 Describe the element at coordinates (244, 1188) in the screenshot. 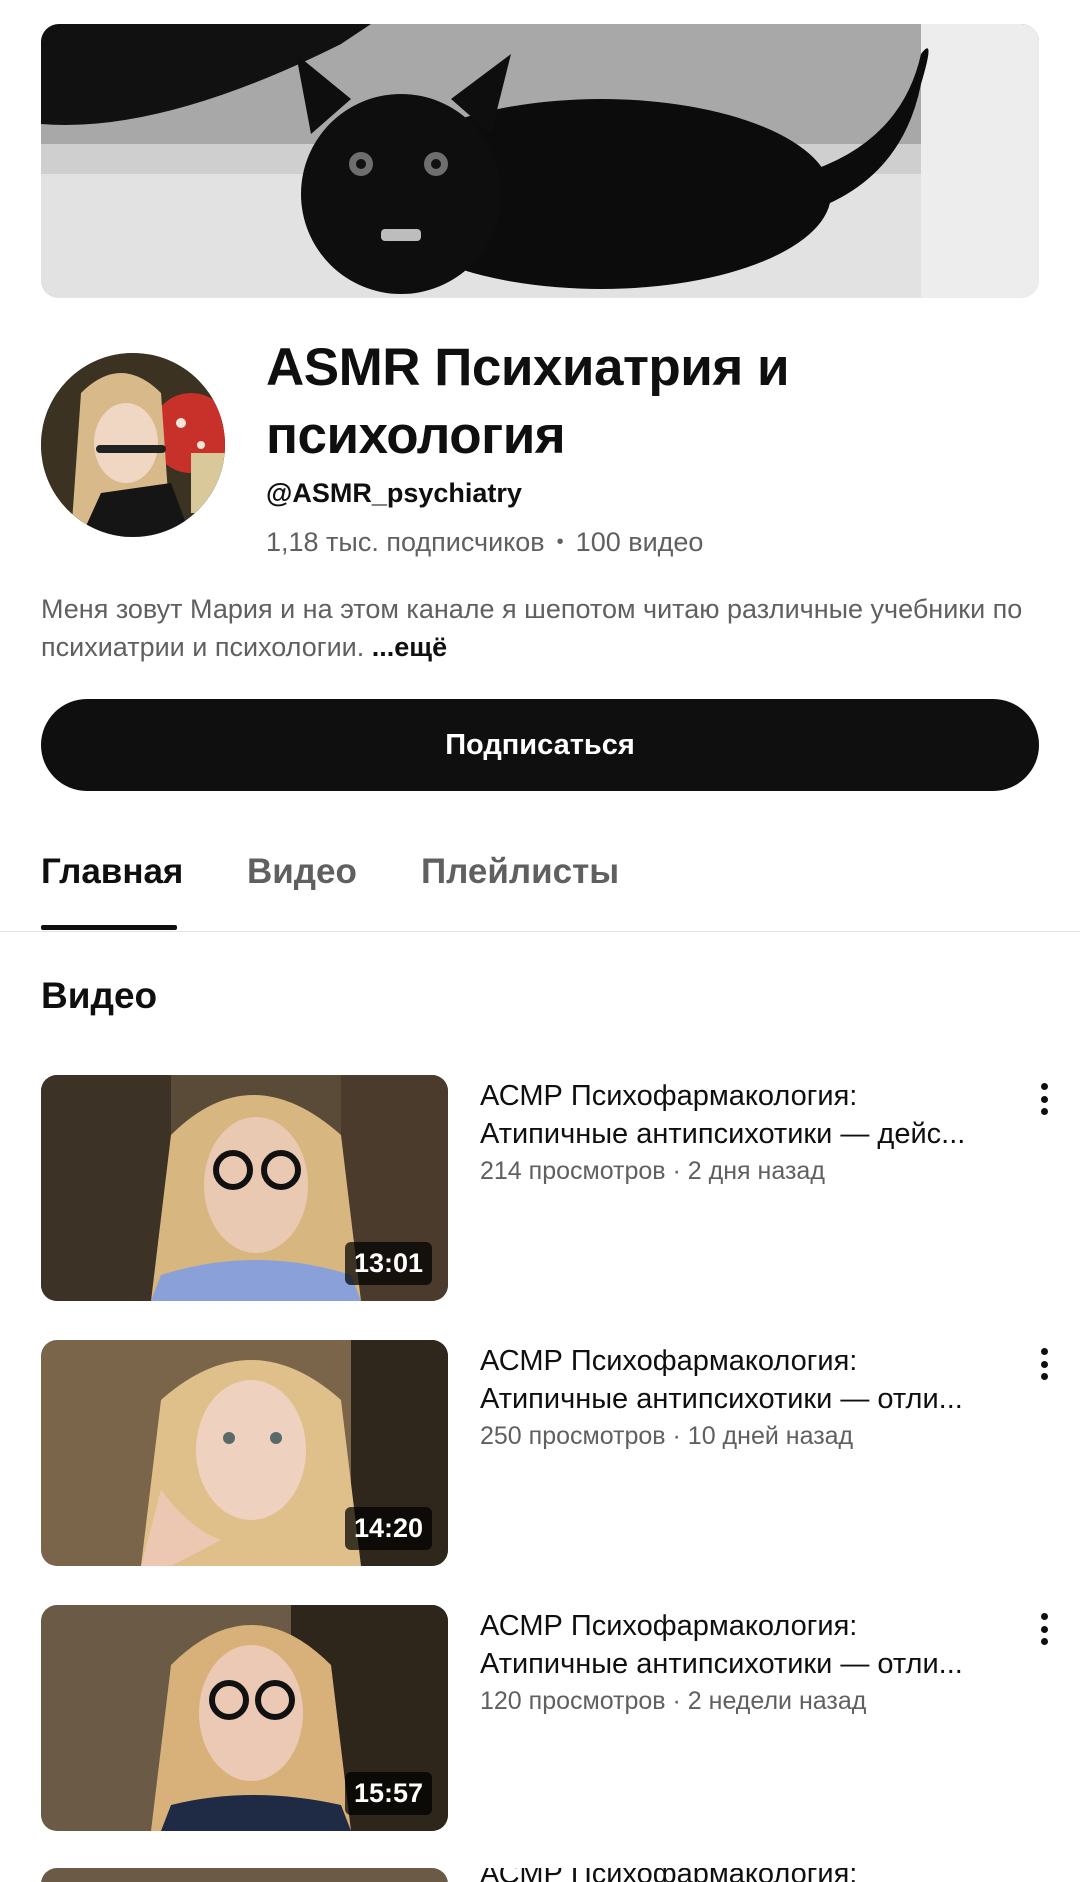

I see `video-thumbnail: 13:01` at that location.